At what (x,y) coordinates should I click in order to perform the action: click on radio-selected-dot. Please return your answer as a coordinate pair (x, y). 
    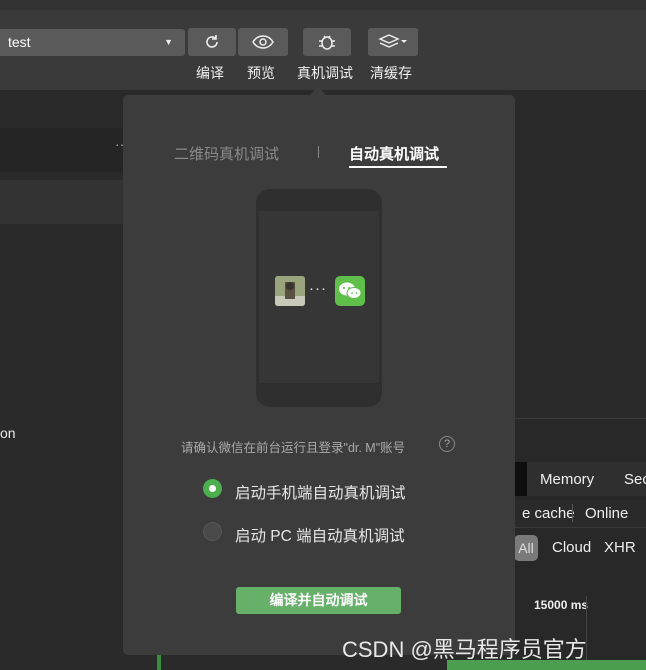
    Looking at the image, I should click on (212, 488).